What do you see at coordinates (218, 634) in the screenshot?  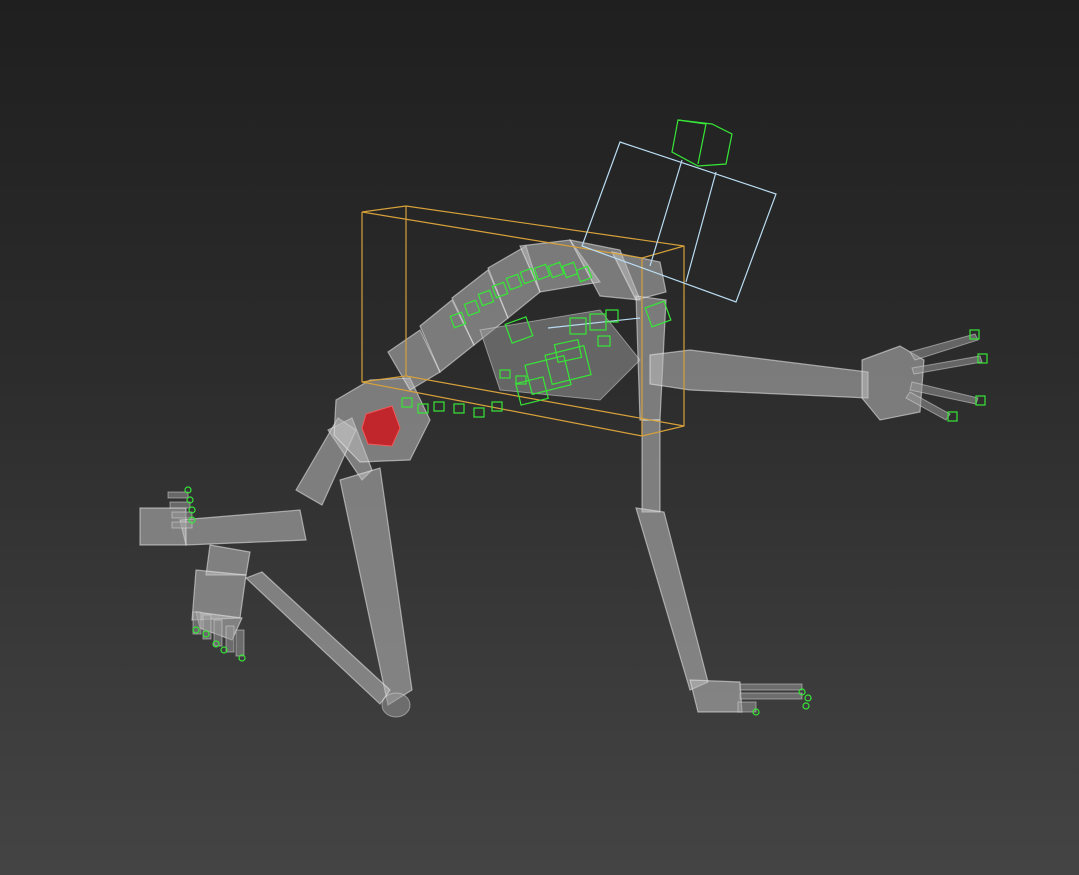 I see `left-foot` at bounding box center [218, 634].